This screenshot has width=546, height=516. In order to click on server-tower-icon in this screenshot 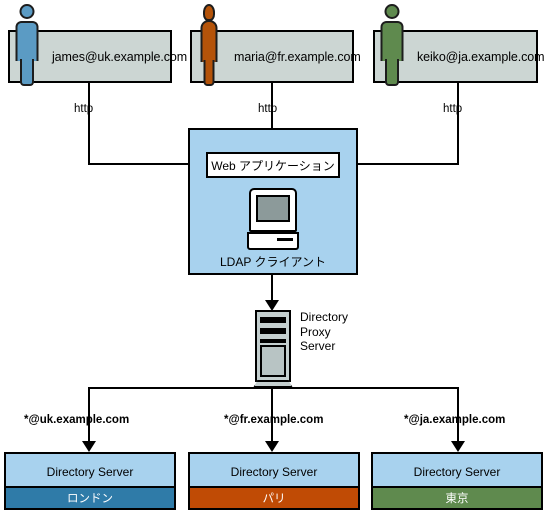, I will do `click(273, 349)`.